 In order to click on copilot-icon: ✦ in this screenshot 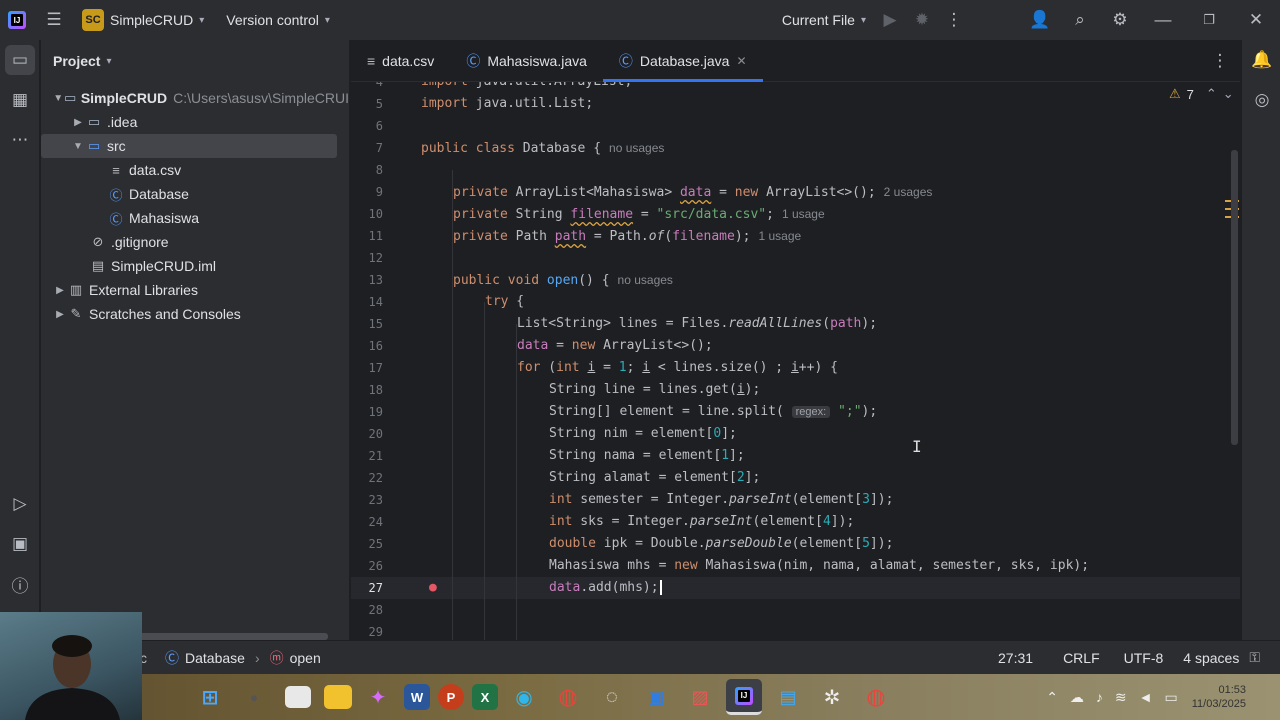, I will do `click(378, 697)`.